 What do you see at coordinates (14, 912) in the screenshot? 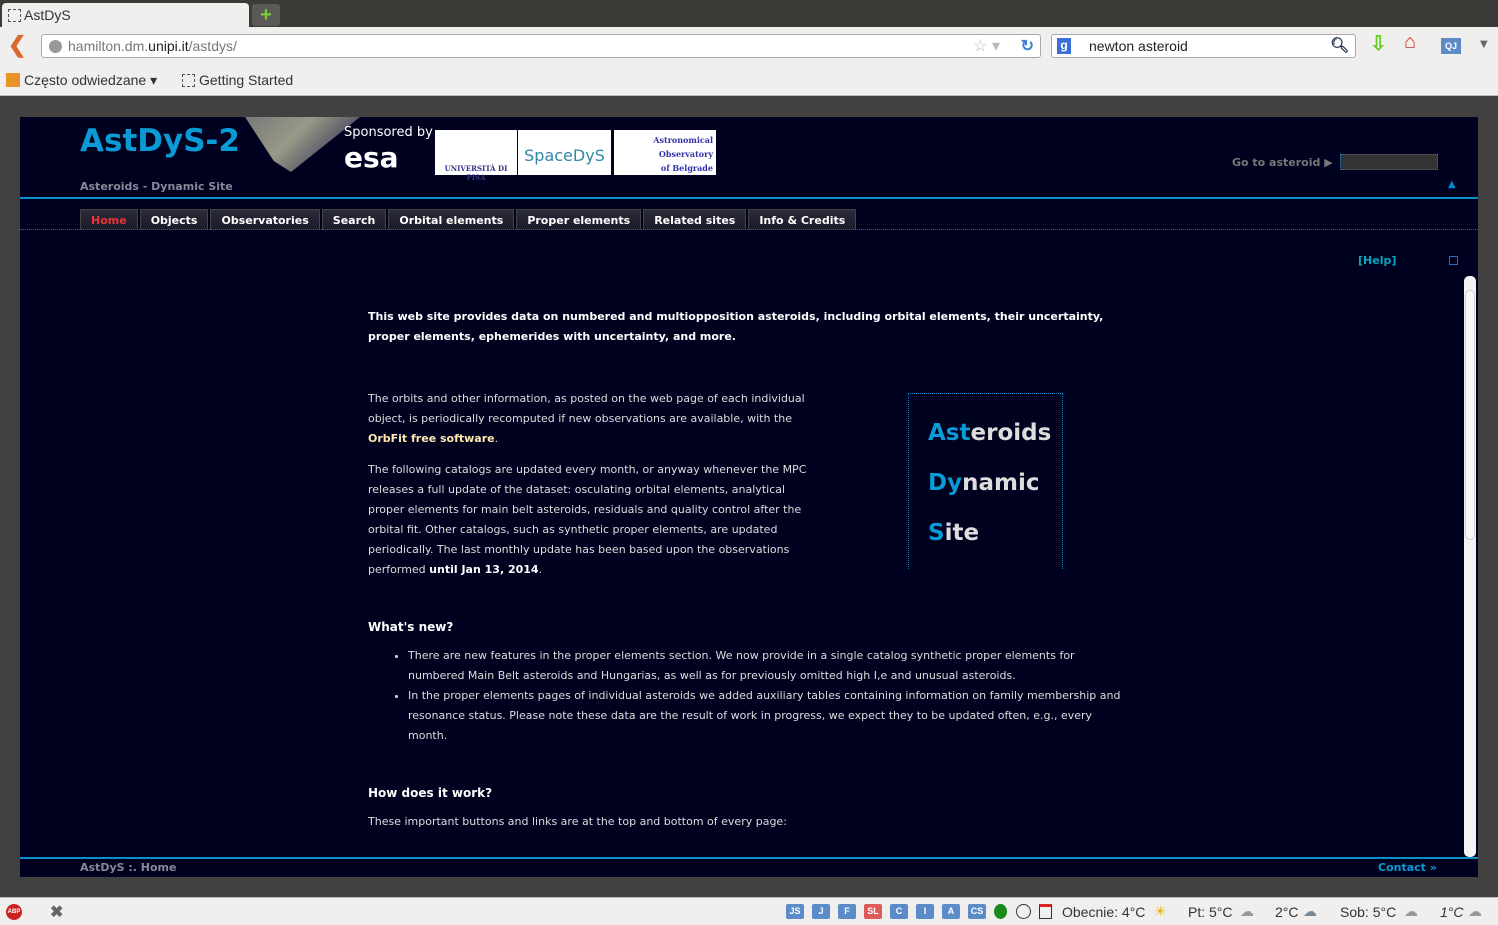
I see `adblock-icon: ABP` at bounding box center [14, 912].